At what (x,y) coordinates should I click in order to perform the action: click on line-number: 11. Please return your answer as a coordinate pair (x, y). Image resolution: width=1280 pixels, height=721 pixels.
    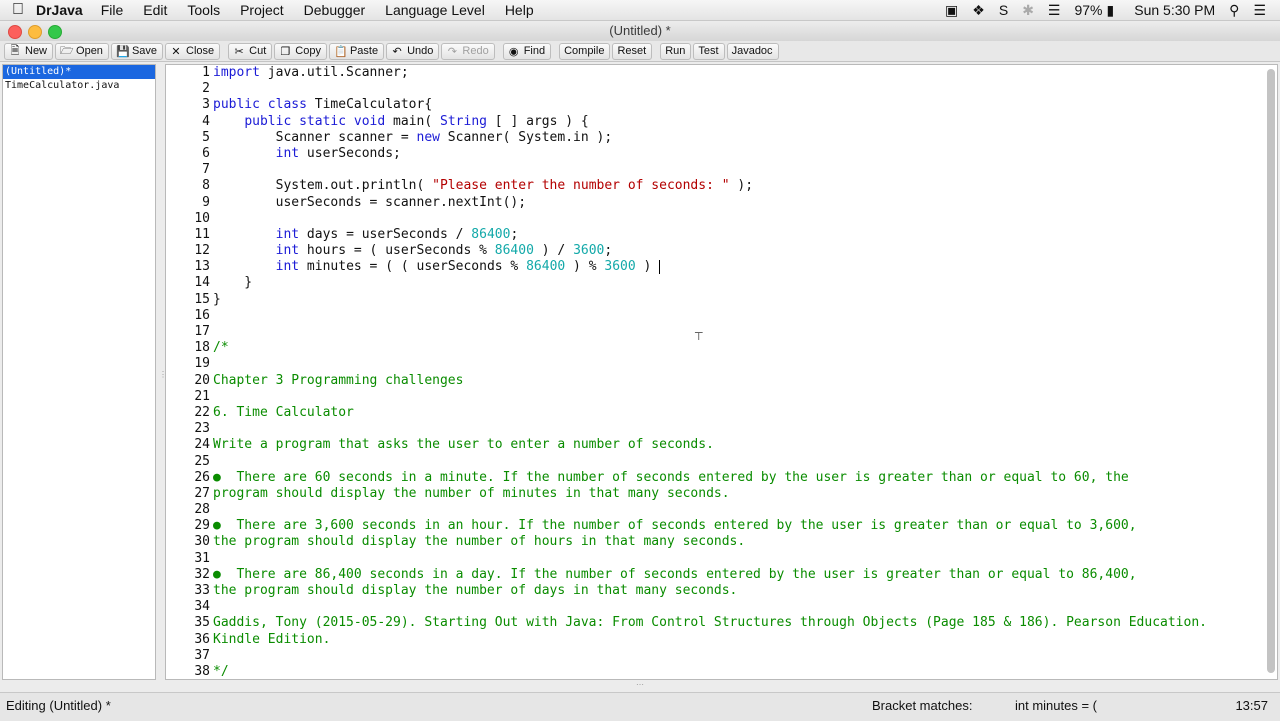
    Looking at the image, I should click on (202, 234).